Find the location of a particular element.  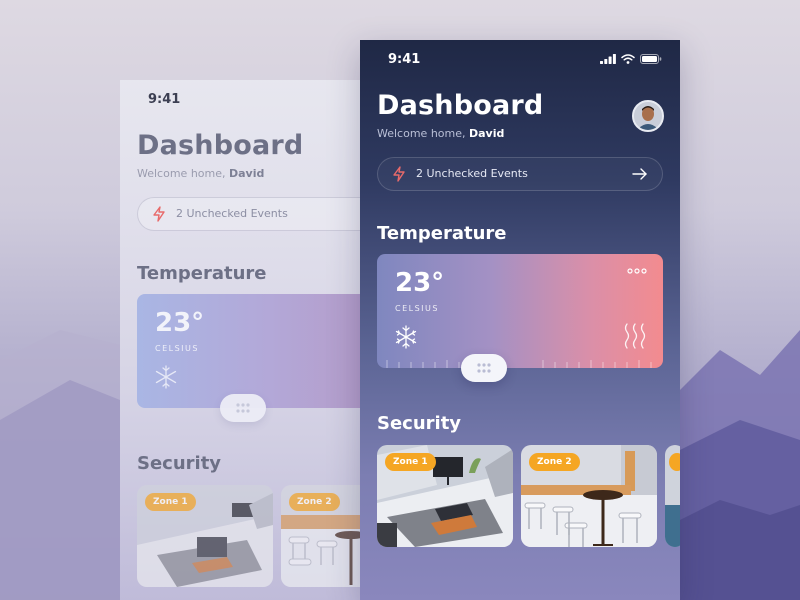

avatar-image is located at coordinates (648, 116).